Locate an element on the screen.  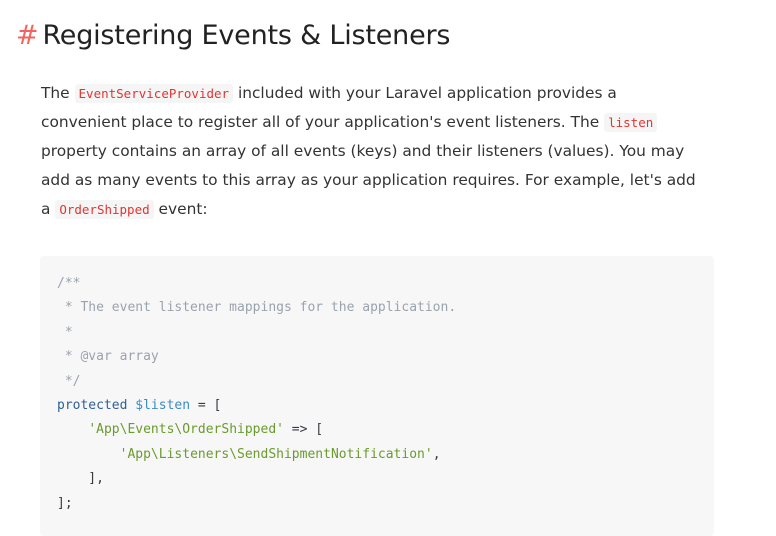
code-line: 'App\Events\OrderShipped' => [ is located at coordinates (385, 430).